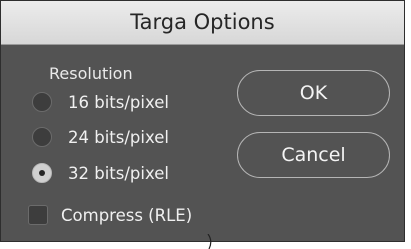 The image size is (411, 249). I want to click on radio-32-bits: 32 bits/pixel, so click(100, 173).